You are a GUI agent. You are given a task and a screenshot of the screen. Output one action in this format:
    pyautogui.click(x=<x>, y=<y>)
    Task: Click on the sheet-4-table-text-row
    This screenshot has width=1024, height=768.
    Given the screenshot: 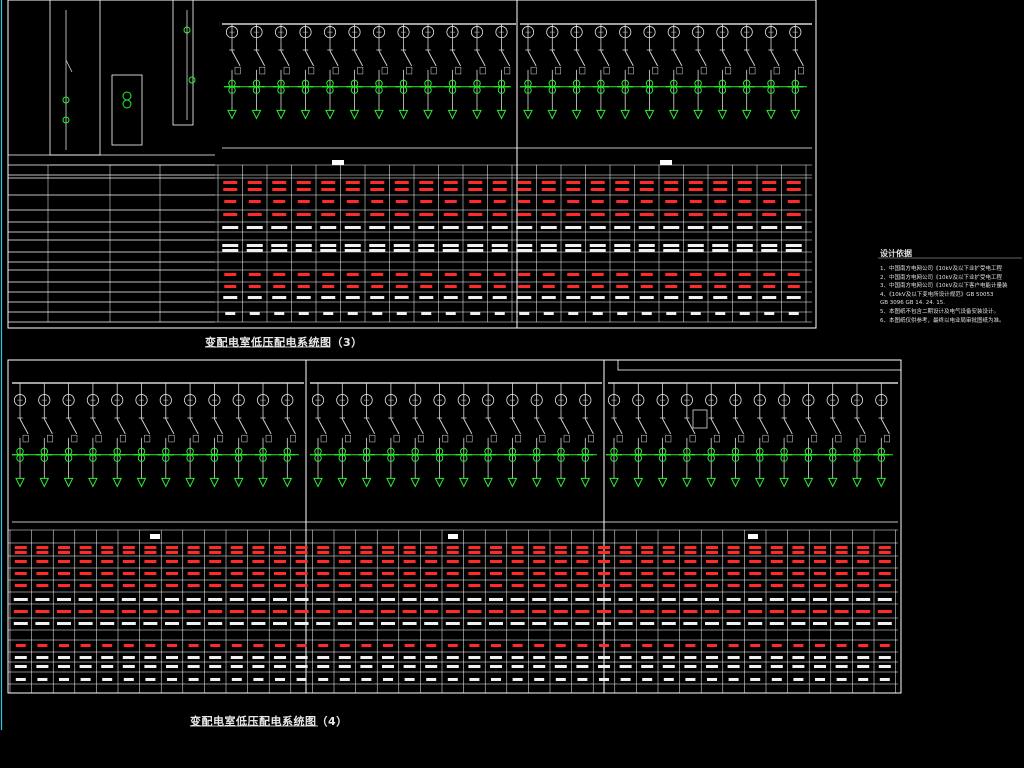 What is the action you would take?
    pyautogui.click(x=452, y=552)
    